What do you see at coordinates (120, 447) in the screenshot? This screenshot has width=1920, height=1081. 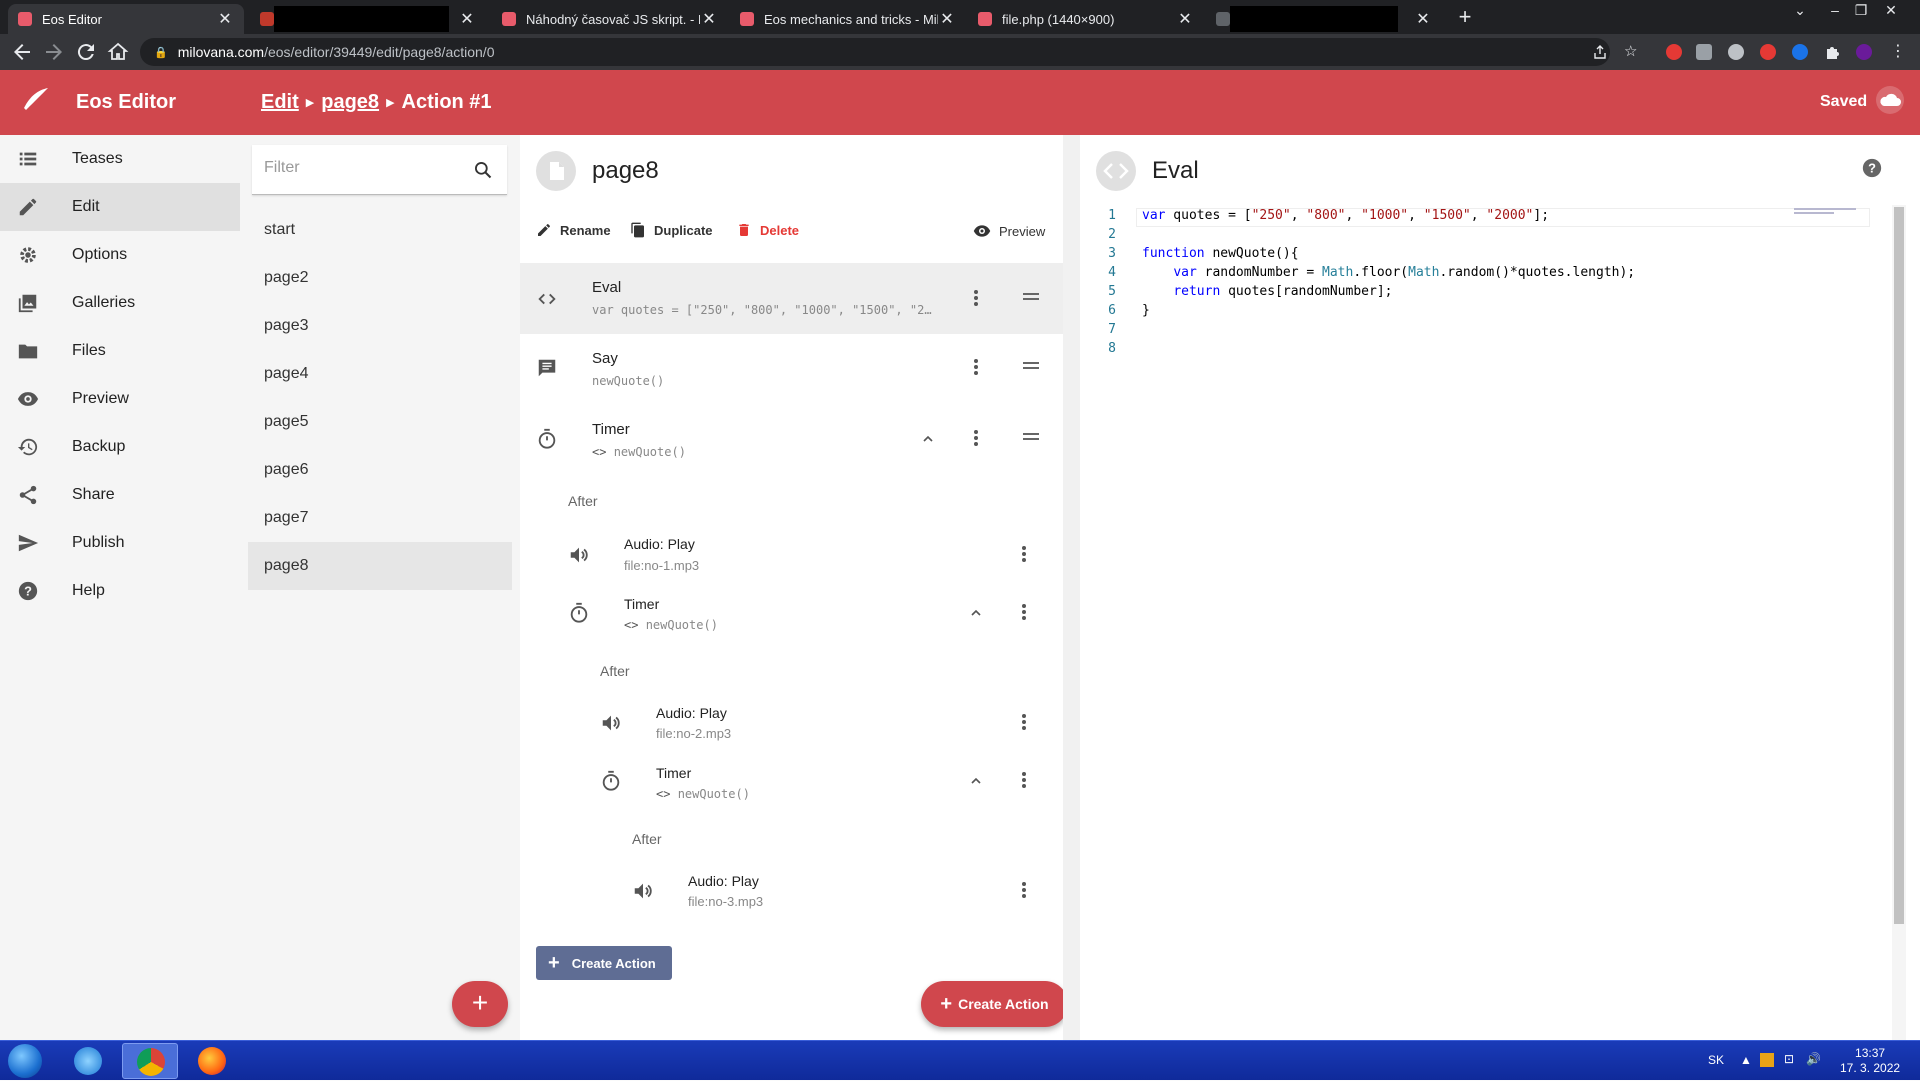 I see `nav-item-backup: Backup` at bounding box center [120, 447].